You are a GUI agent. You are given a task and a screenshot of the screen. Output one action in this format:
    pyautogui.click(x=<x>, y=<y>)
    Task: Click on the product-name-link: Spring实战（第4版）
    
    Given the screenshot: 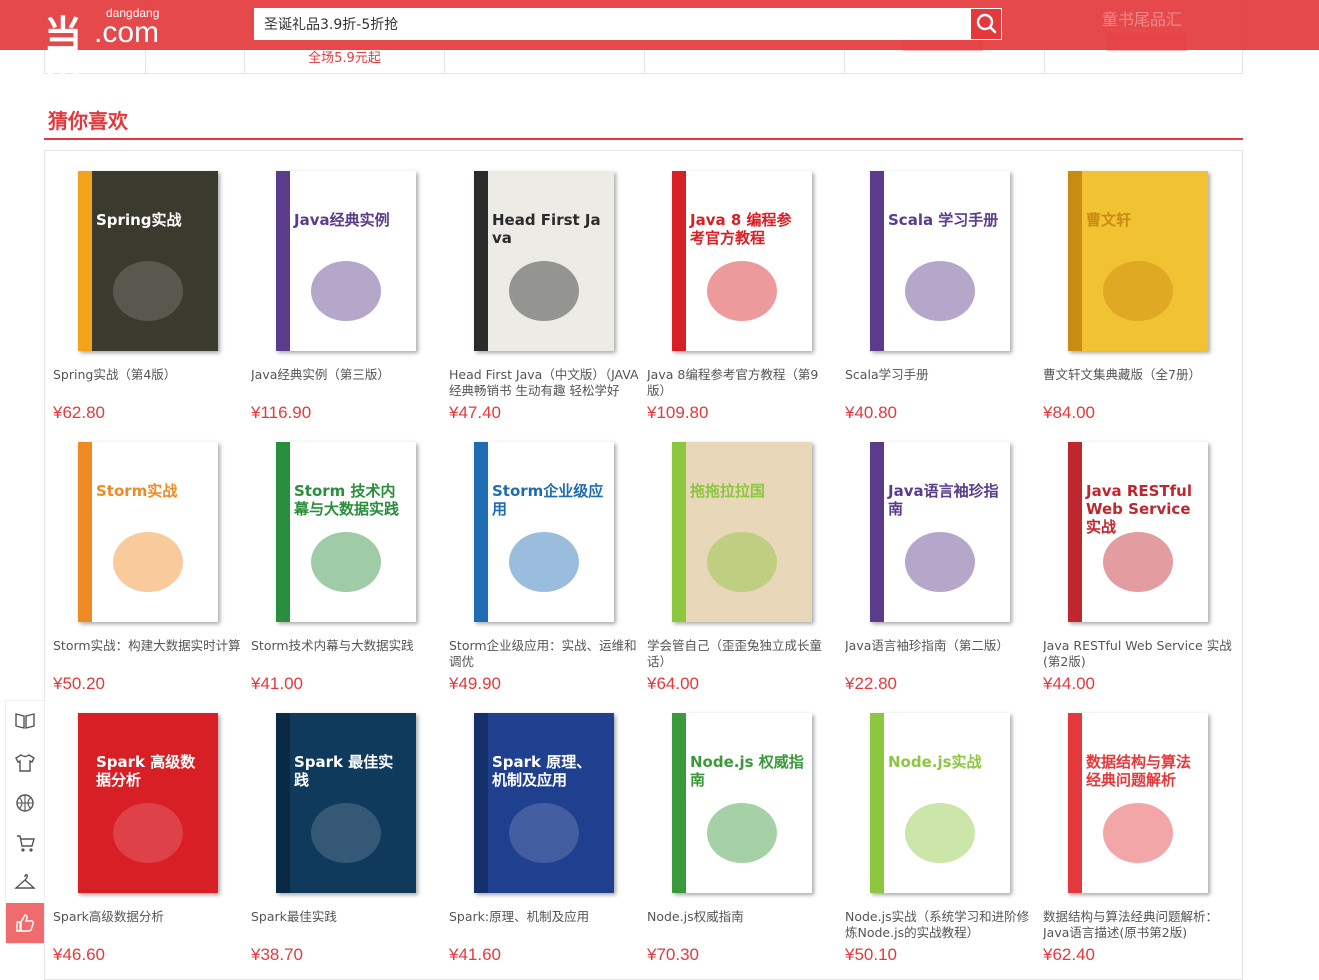 What is the action you would take?
    pyautogui.click(x=148, y=375)
    